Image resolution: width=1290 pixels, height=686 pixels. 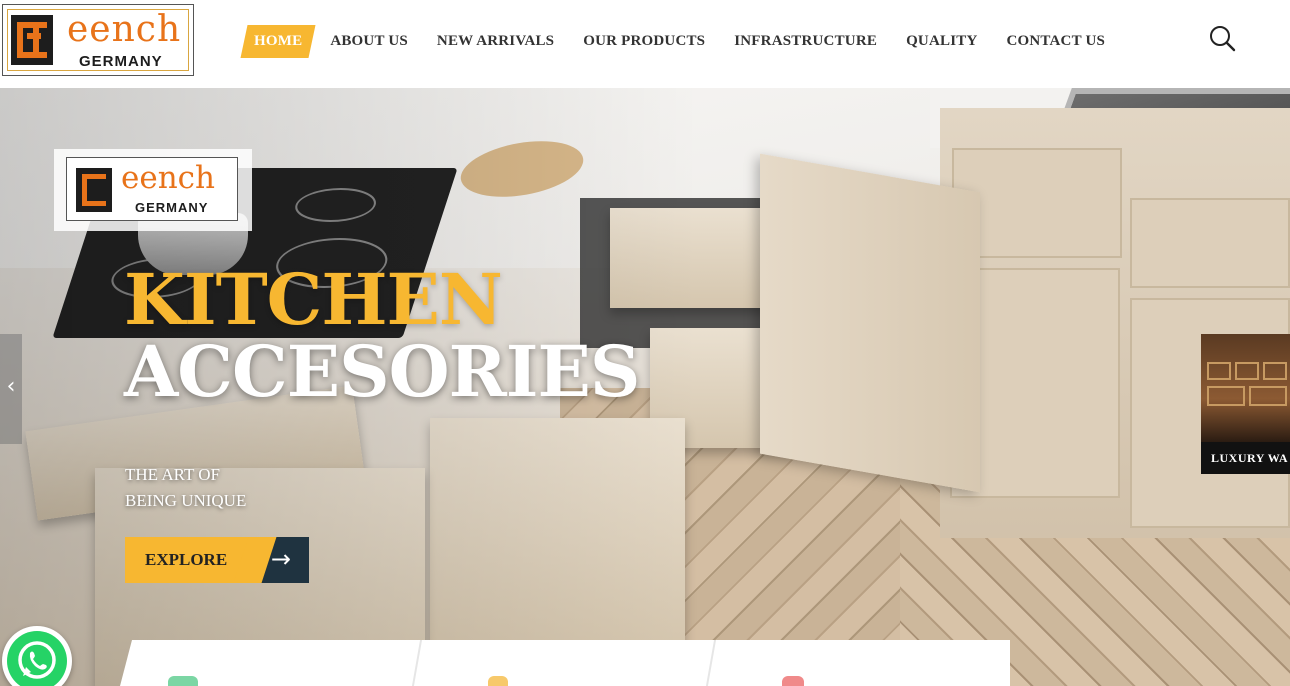 I want to click on nav-quality: QUALITY, so click(x=941, y=41).